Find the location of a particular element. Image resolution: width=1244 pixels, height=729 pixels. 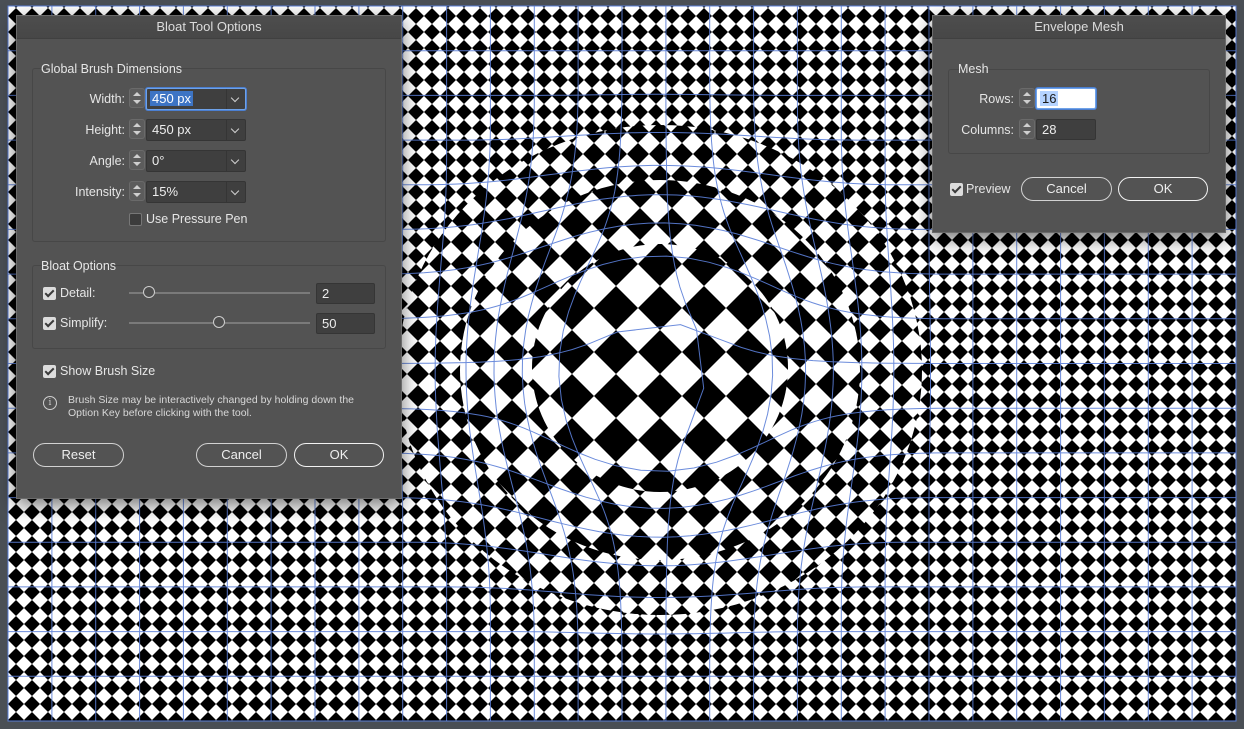

intensity-combo: 15% is located at coordinates (196, 192).